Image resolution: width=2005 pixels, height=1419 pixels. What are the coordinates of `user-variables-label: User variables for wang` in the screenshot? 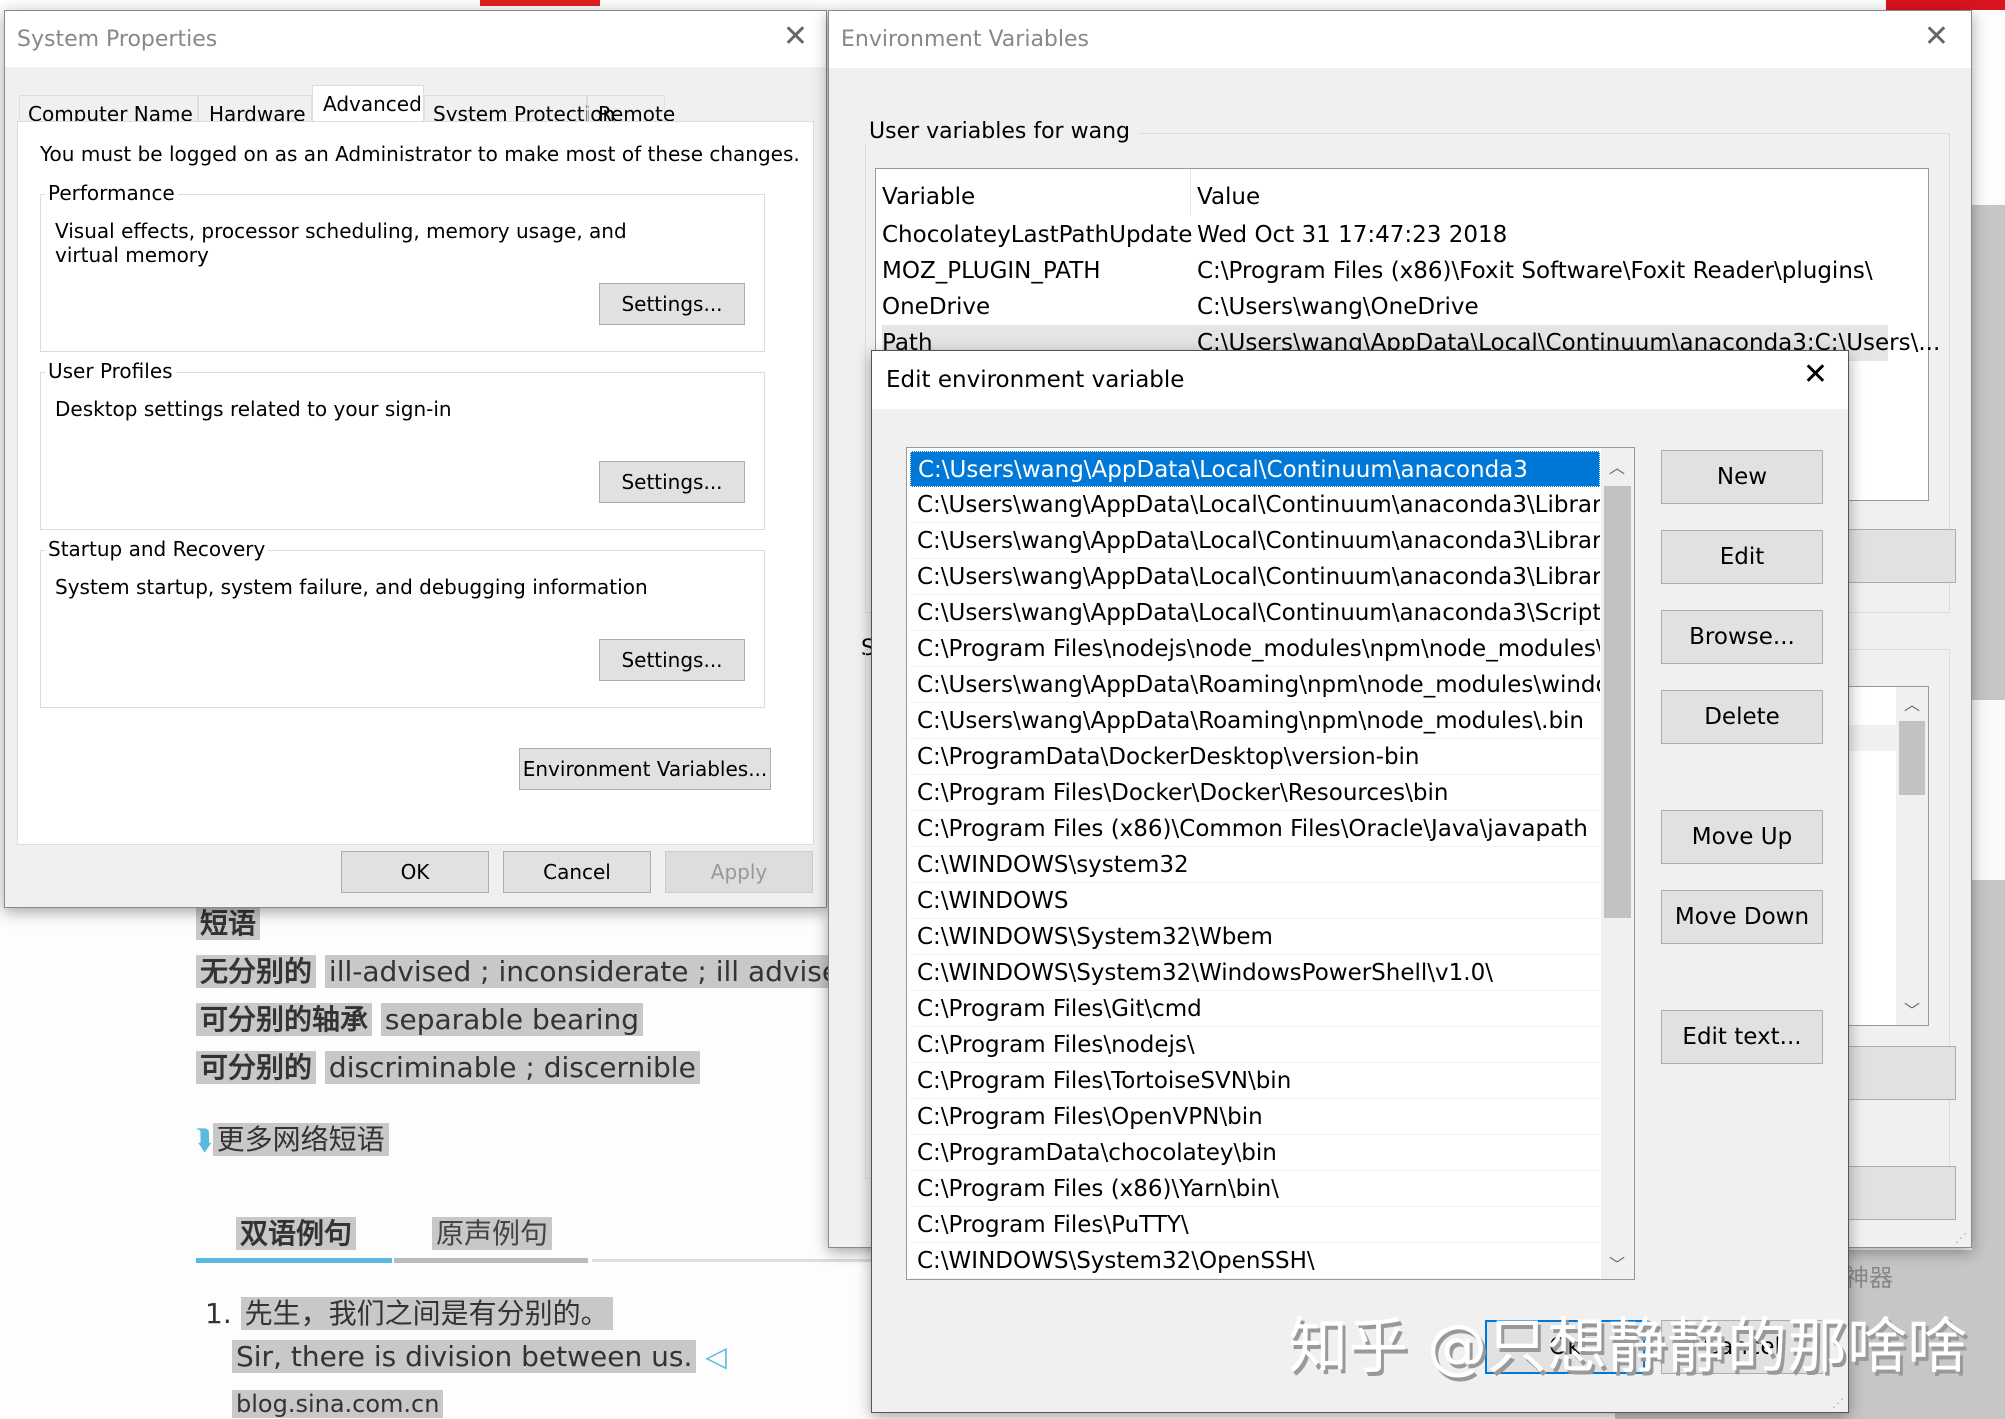 It's located at (999, 131).